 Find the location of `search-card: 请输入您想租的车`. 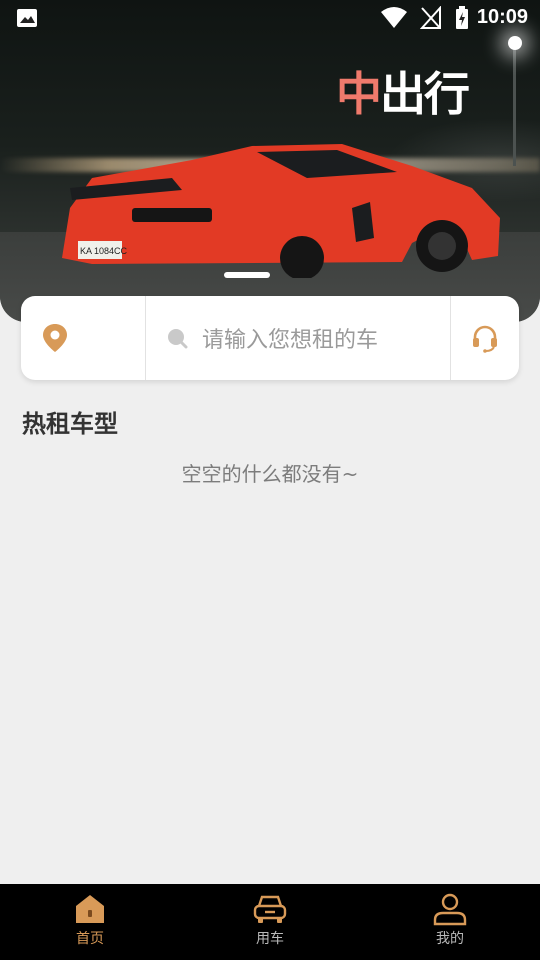

search-card: 请输入您想租的车 is located at coordinates (270, 338).